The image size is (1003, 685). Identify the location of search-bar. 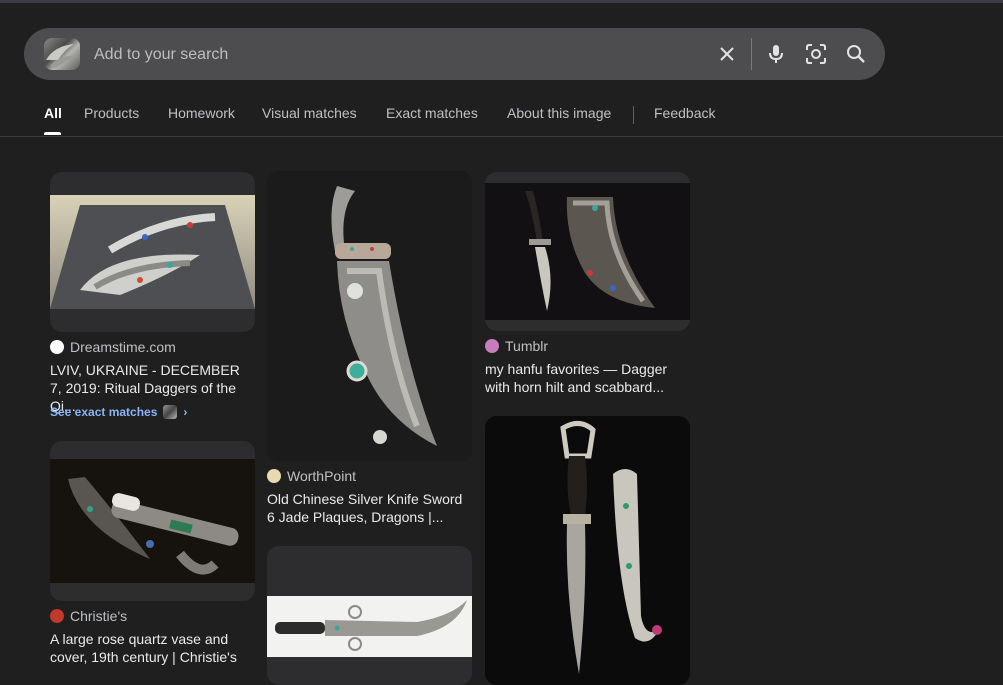
(454, 54).